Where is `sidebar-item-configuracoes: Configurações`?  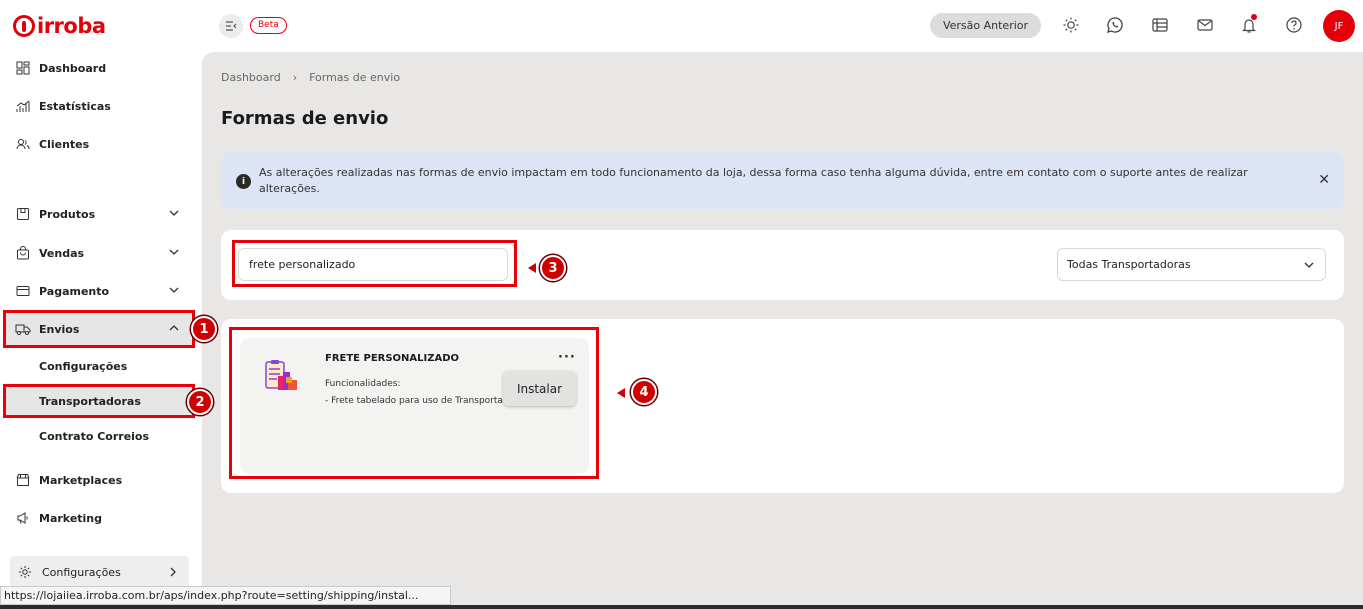 sidebar-item-configuracoes: Configurações is located at coordinates (99, 572).